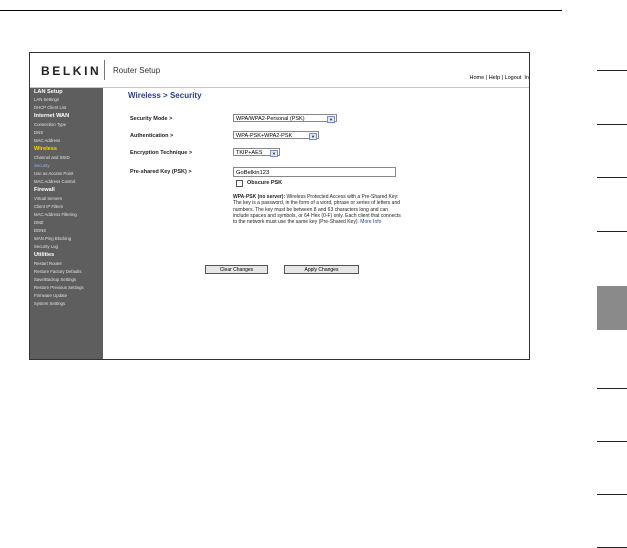 The height and width of the screenshot is (548, 627). What do you see at coordinates (49, 303) in the screenshot?
I see `nav-item-system-settings: System Settings` at bounding box center [49, 303].